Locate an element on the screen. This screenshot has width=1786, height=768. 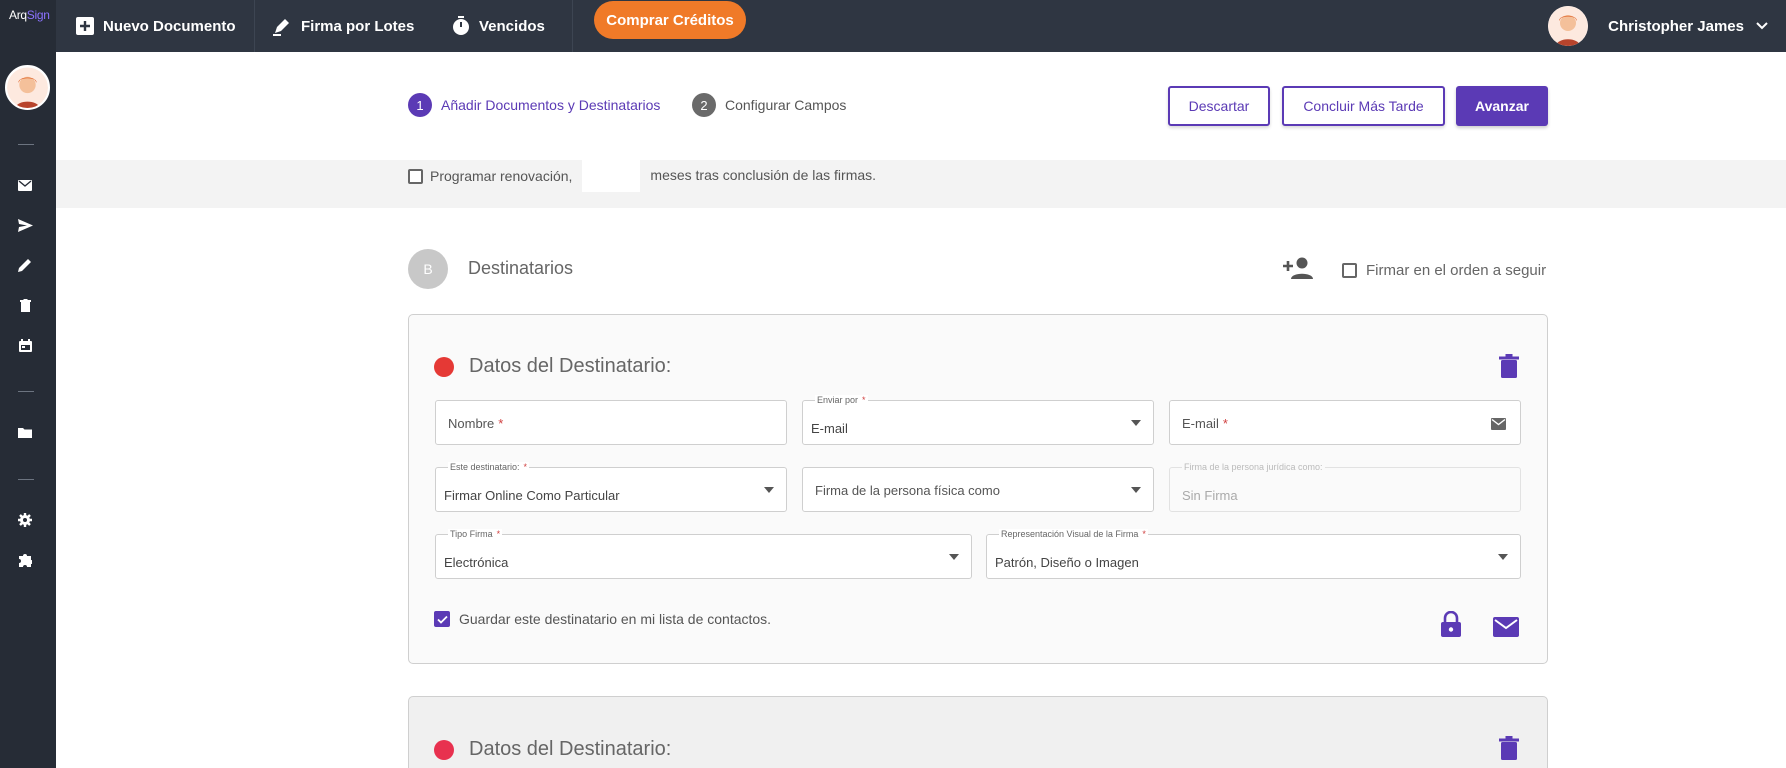
recipients-title: Destinatarios is located at coordinates (521, 268).